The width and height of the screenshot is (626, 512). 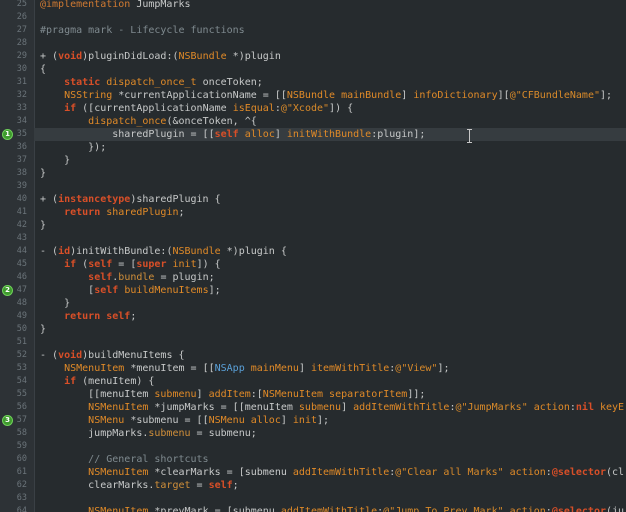 I want to click on code-token: ];, so click(x=606, y=95).